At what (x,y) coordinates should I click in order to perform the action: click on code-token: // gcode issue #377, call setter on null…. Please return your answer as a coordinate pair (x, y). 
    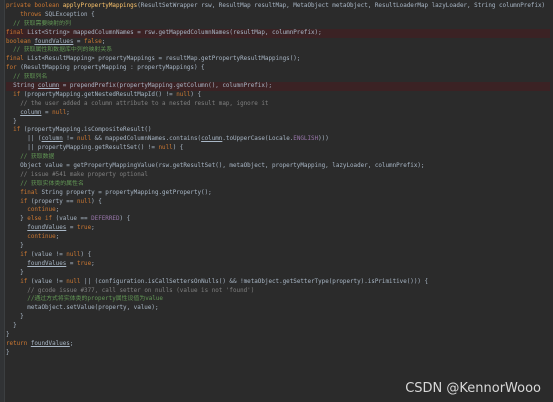
    Looking at the image, I should click on (141, 290).